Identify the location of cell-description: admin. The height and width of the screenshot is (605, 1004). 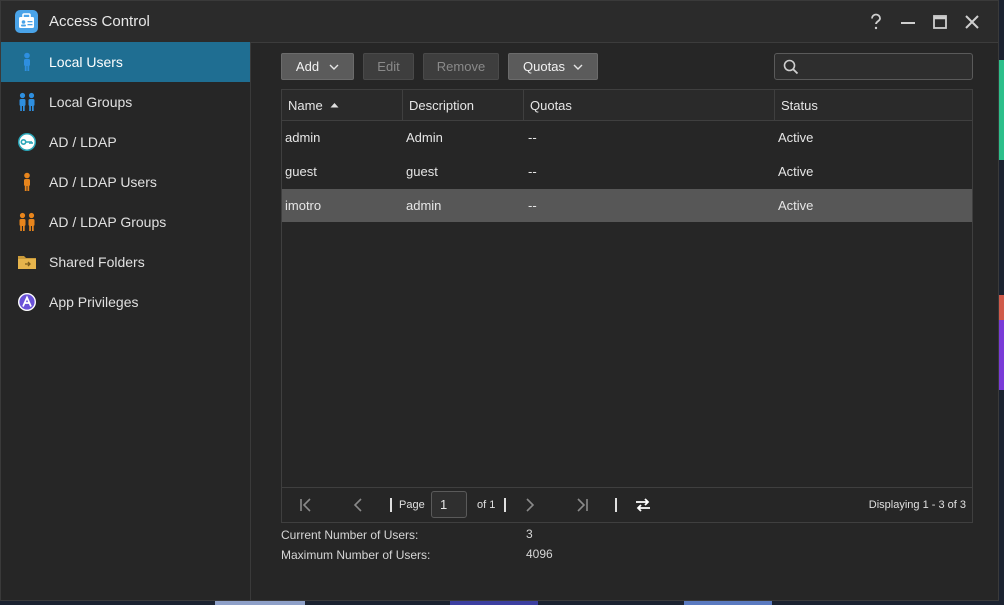
(424, 205).